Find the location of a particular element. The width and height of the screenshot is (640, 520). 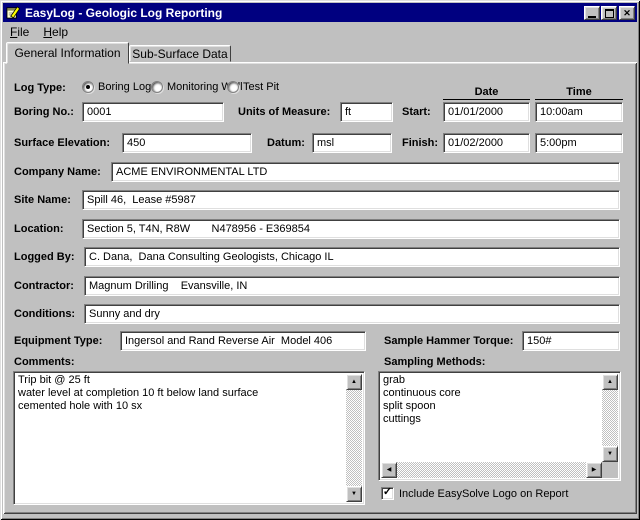

units-of-measure-input: ft is located at coordinates (366, 112).